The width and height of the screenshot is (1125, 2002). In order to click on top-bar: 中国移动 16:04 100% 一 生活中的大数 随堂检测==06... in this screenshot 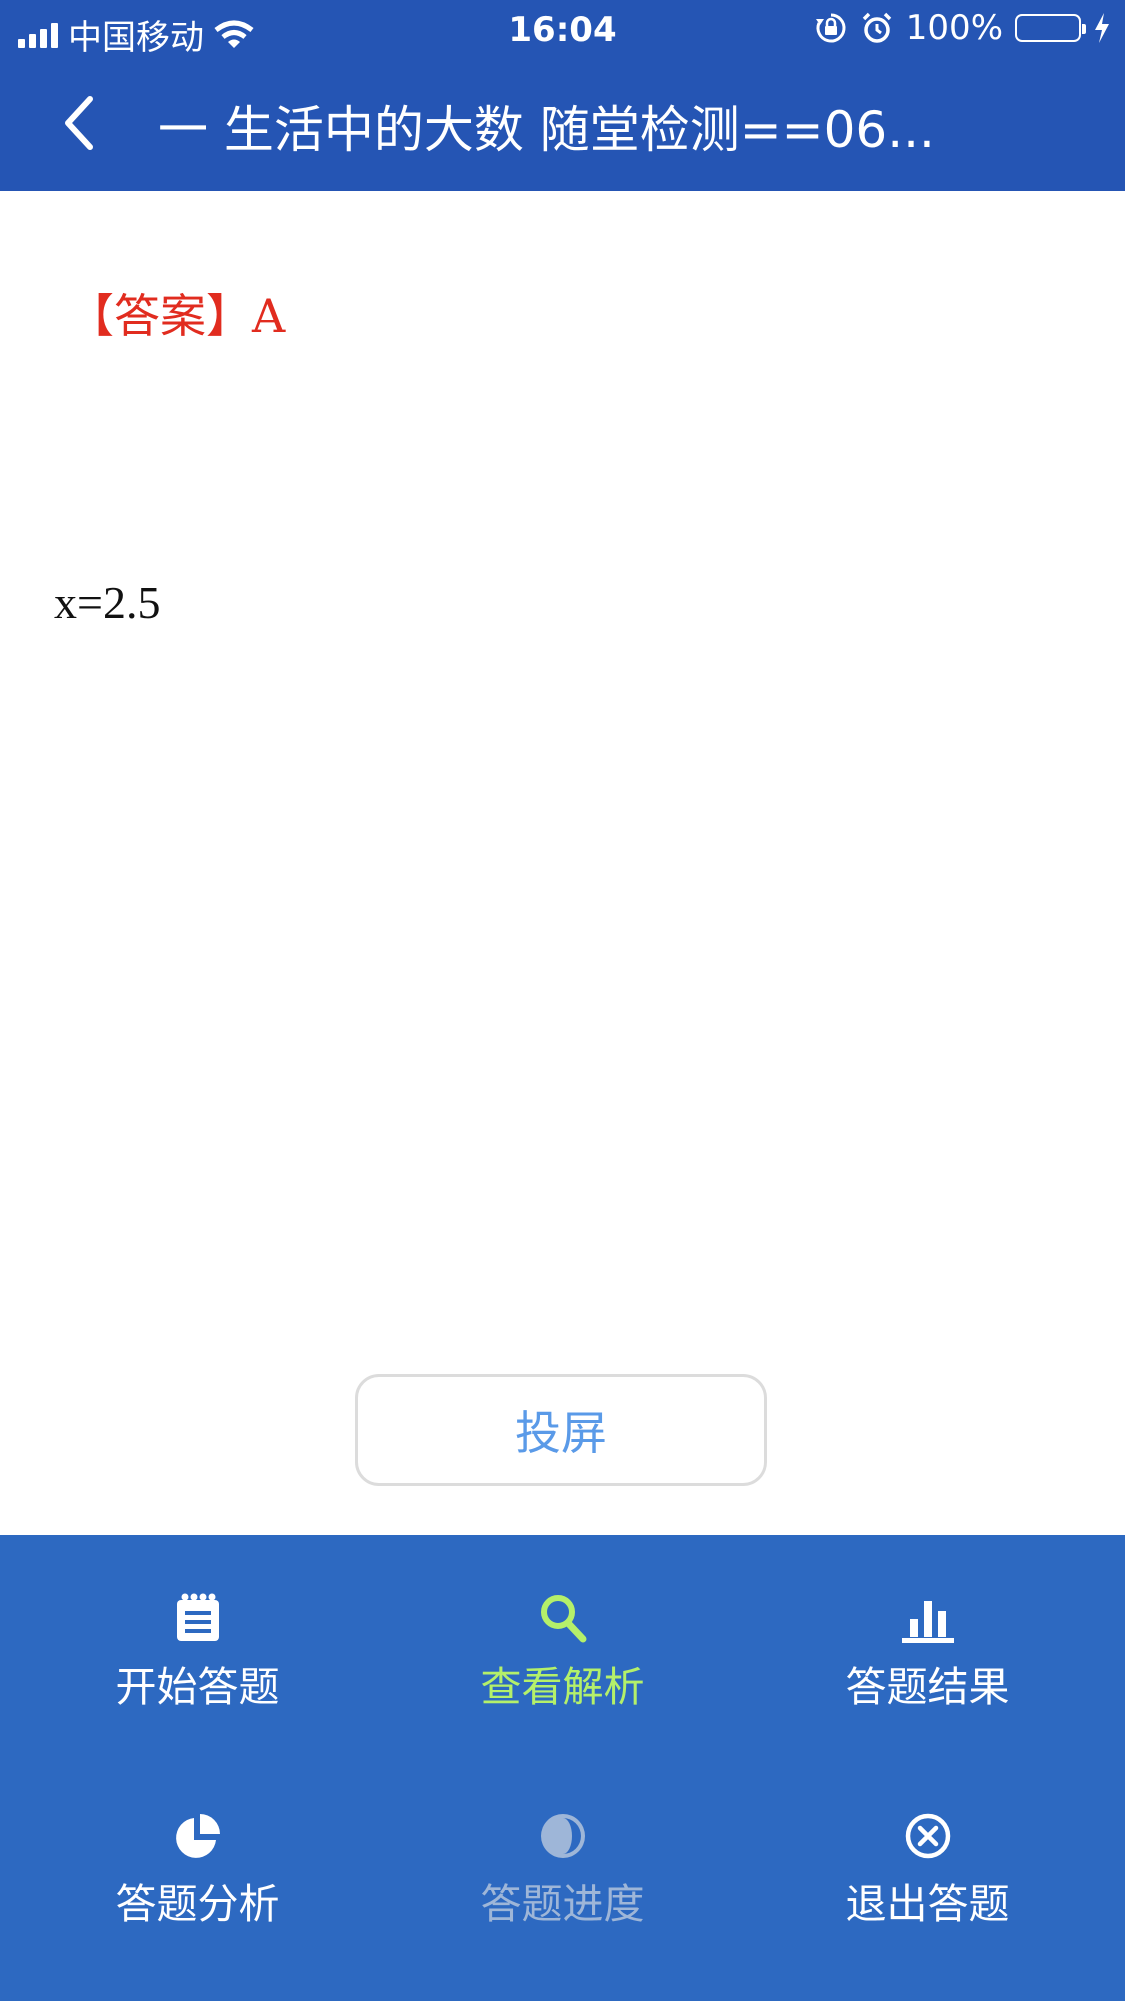, I will do `click(562, 95)`.